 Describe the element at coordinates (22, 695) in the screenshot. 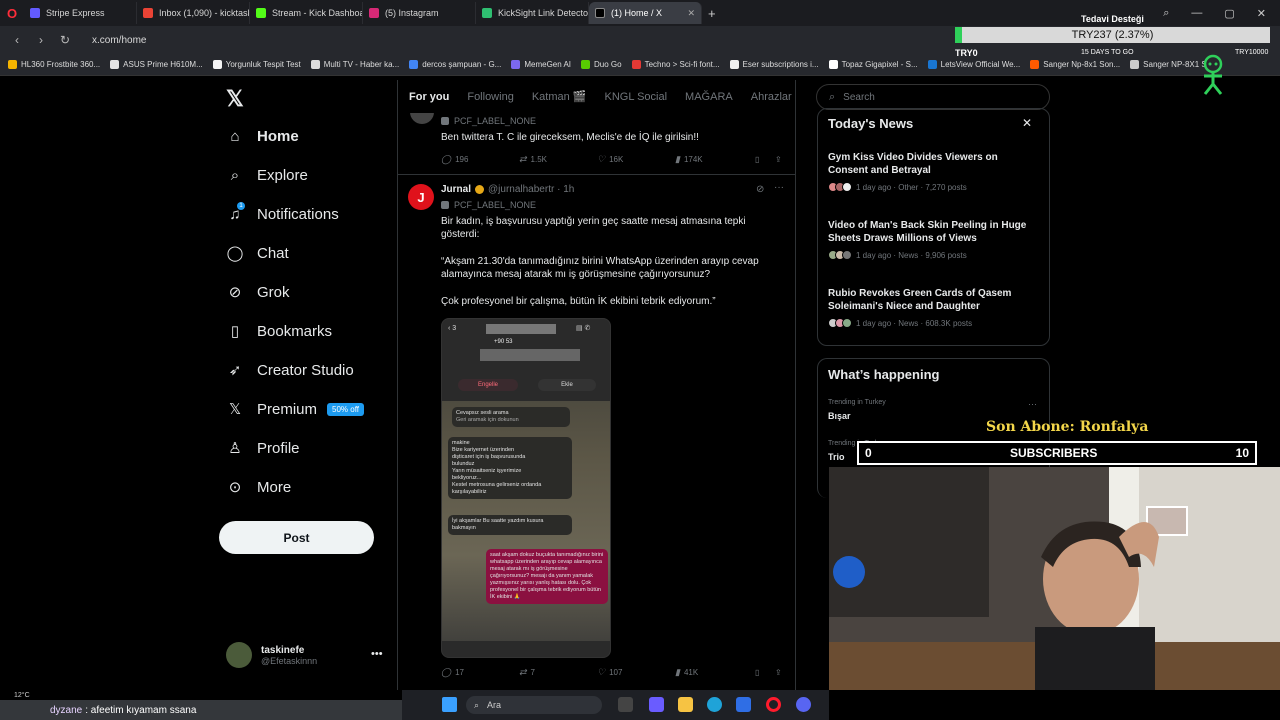

I see `weather-widget: 12°C` at that location.